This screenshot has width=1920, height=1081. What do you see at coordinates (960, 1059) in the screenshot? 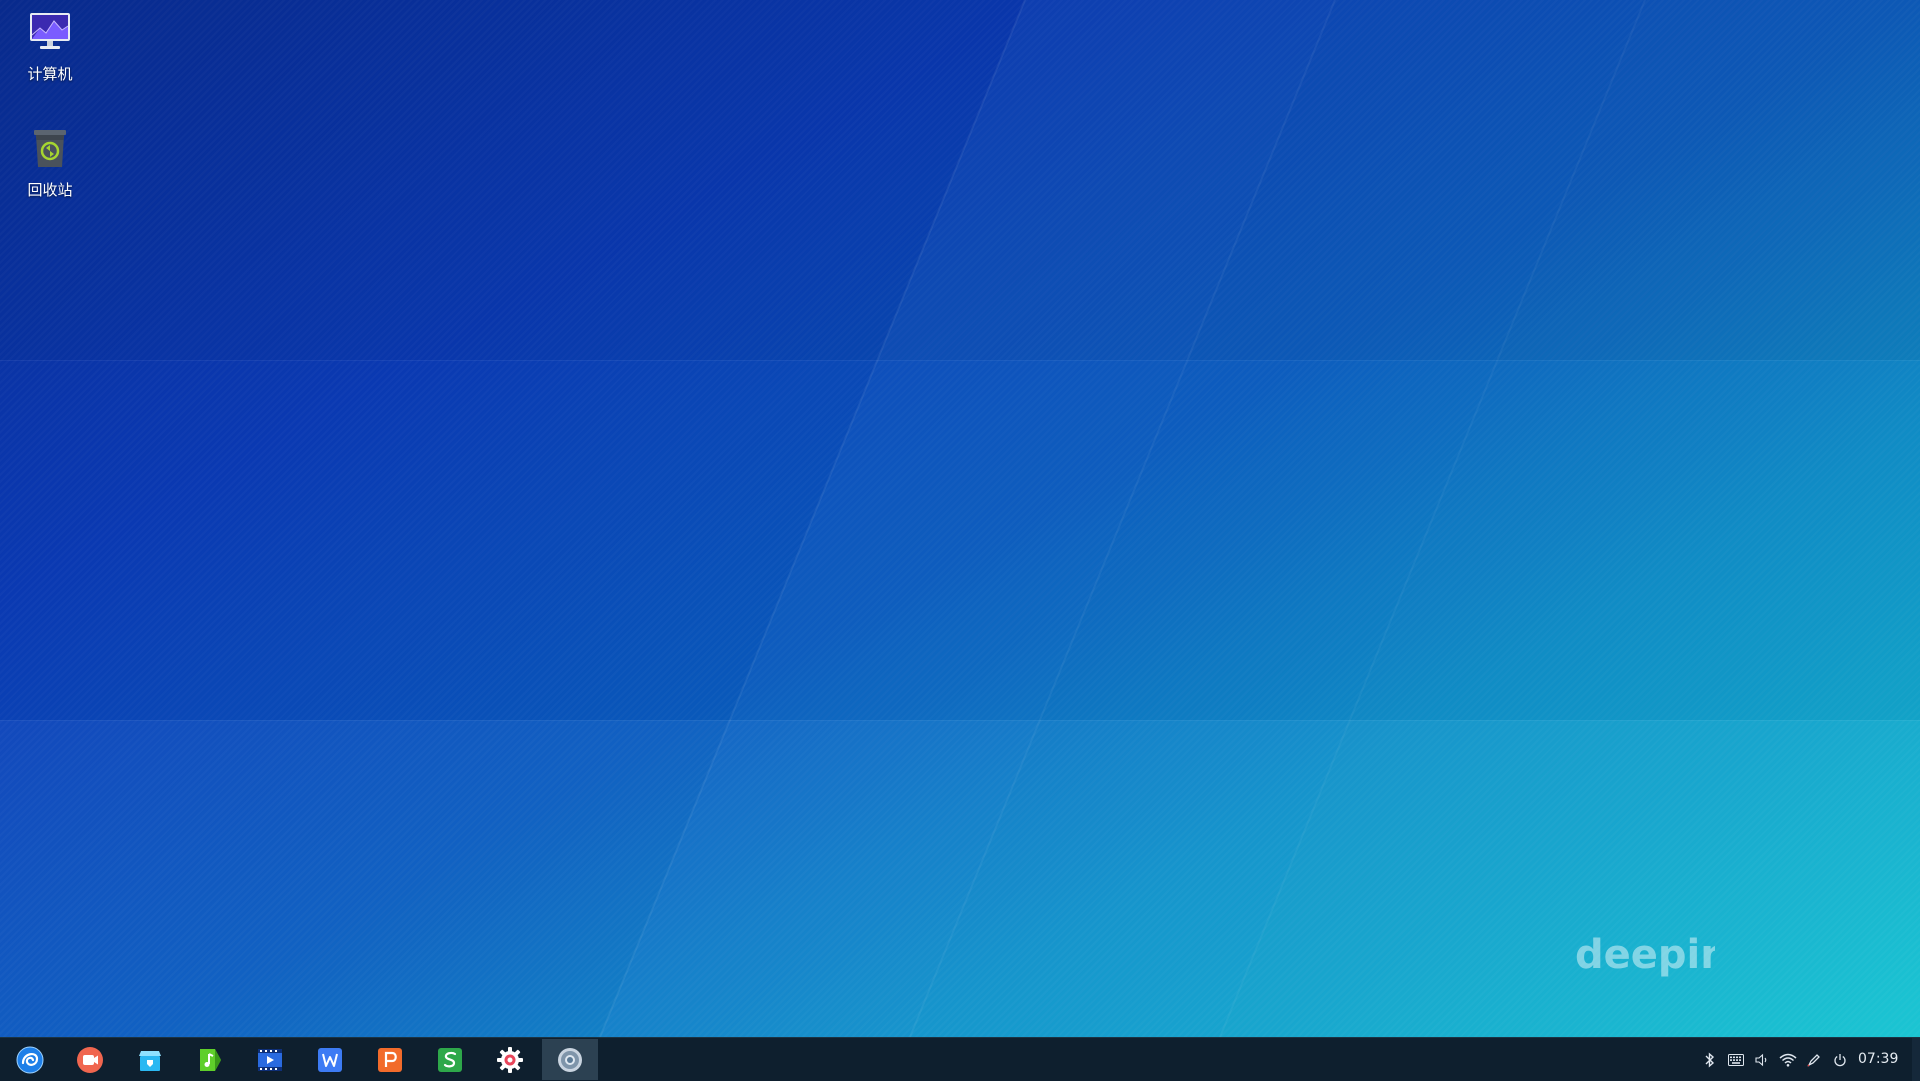
I see `taskbar: 07:39` at bounding box center [960, 1059].